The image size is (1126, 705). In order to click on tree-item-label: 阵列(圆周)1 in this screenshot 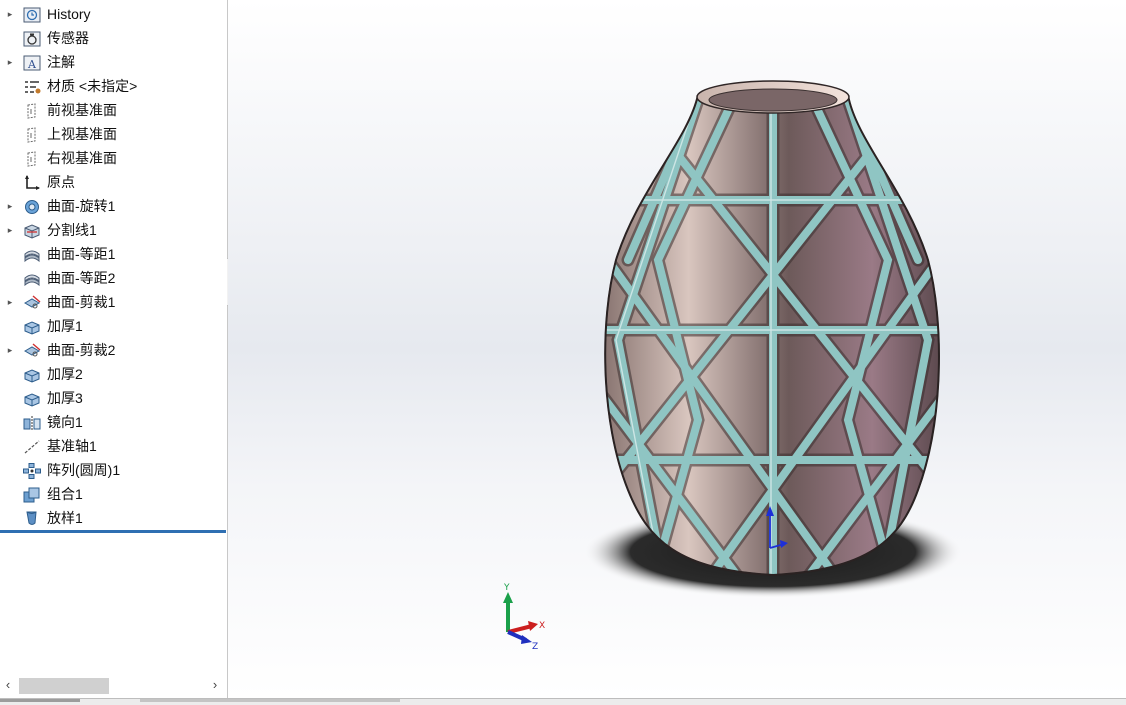, I will do `click(84, 470)`.